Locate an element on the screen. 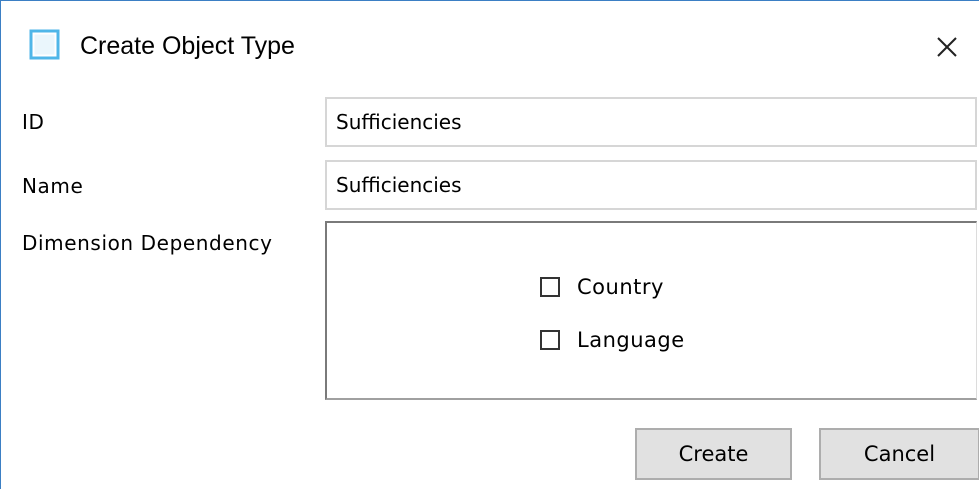 This screenshot has width=979, height=489. name-label: Name is located at coordinates (53, 186).